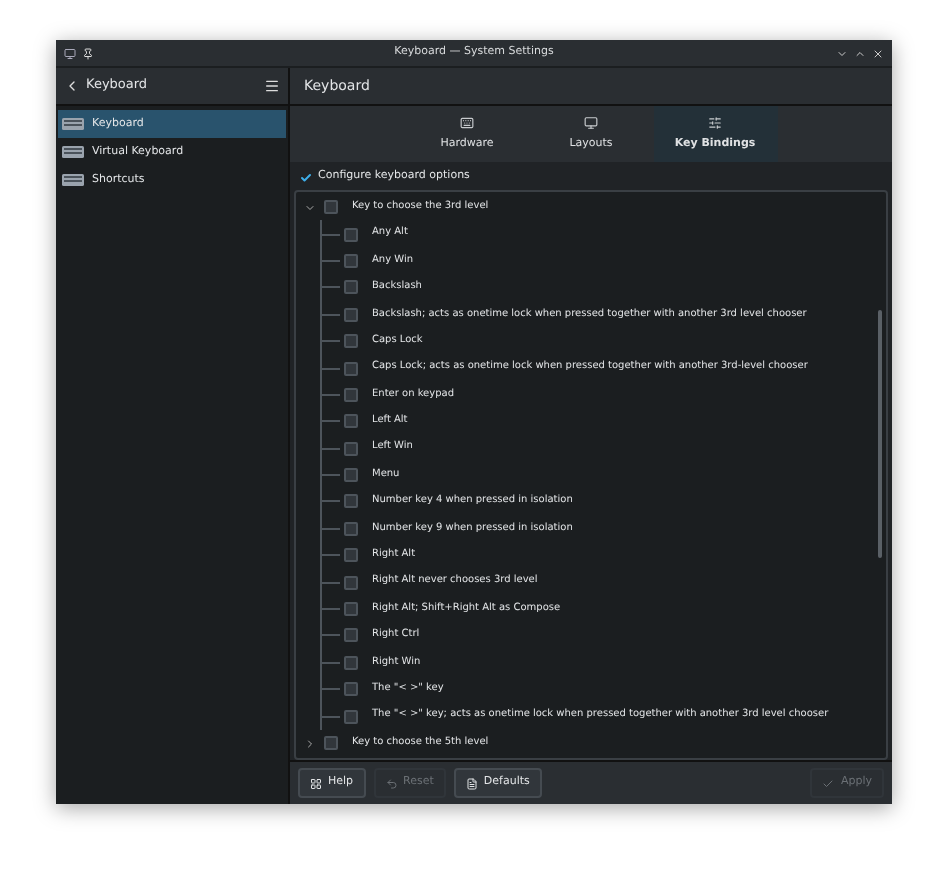  Describe the element at coordinates (72, 86) in the screenshot. I see `back-icon` at that location.